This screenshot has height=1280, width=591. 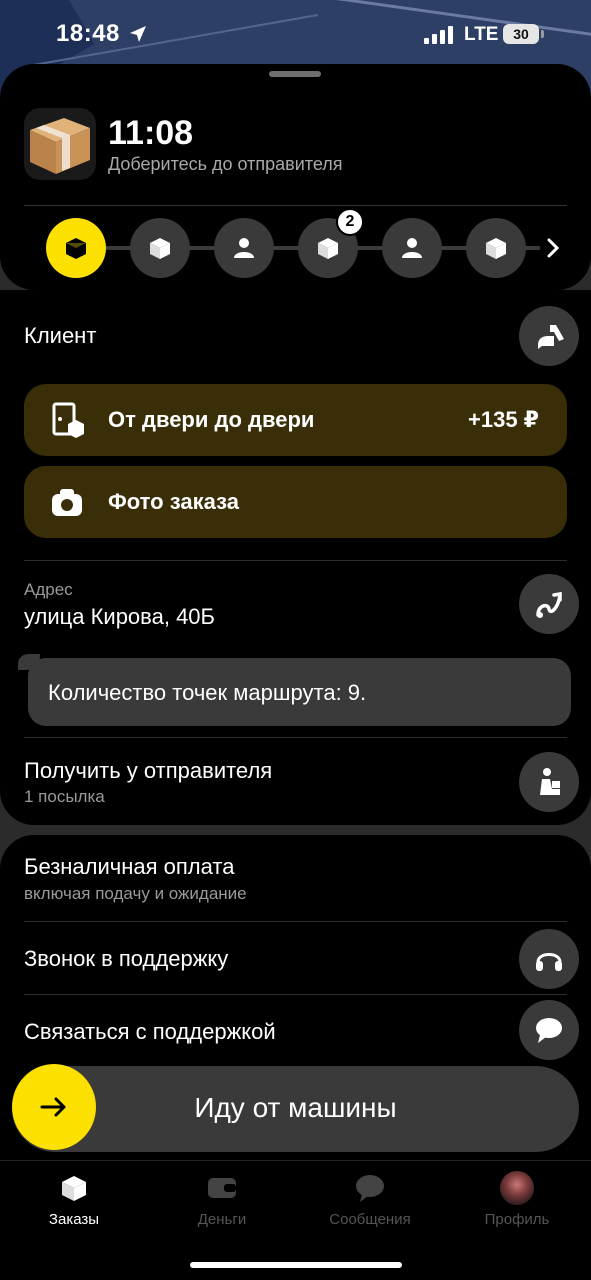 I want to click on person-parcel-icon, so click(x=550, y=781).